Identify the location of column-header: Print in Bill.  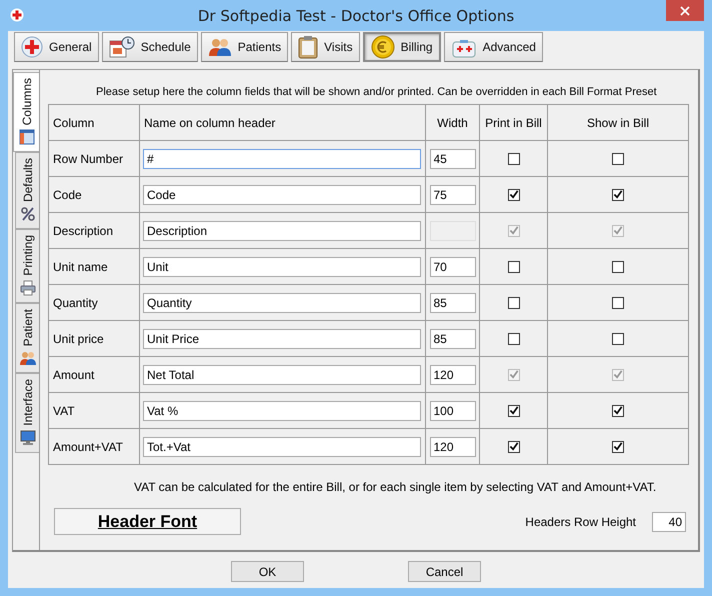
(514, 123).